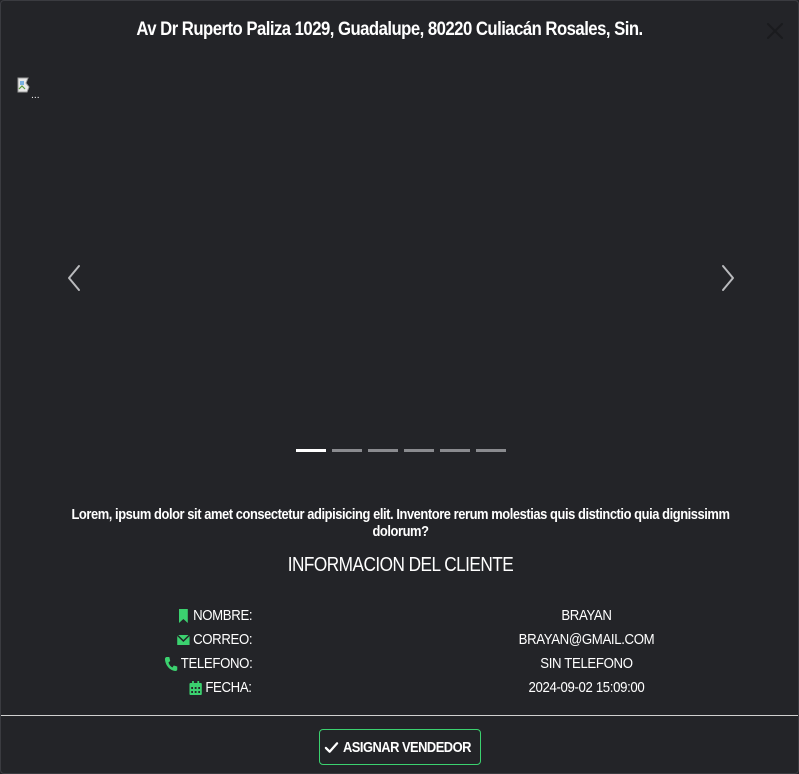 This screenshot has width=799, height=774. I want to click on carousel-prev-button, so click(75, 278).